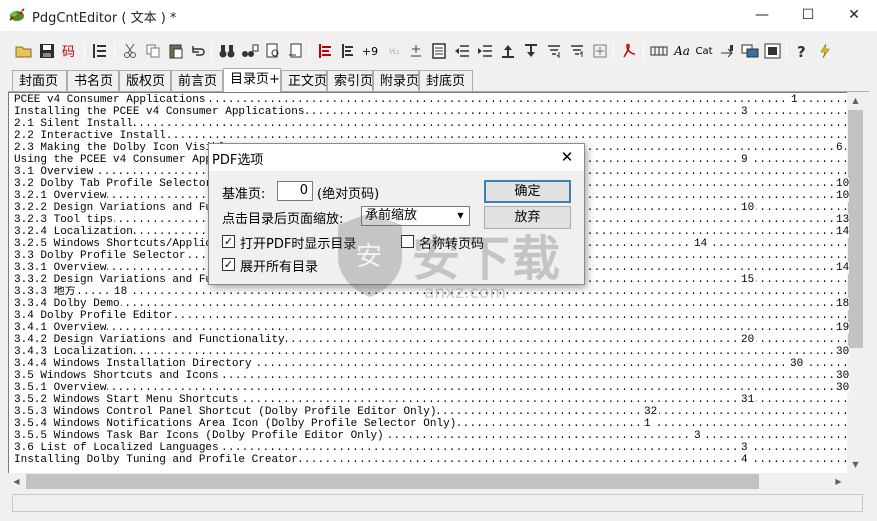 The height and width of the screenshot is (521, 877). I want to click on merge-icon, so click(600, 51).